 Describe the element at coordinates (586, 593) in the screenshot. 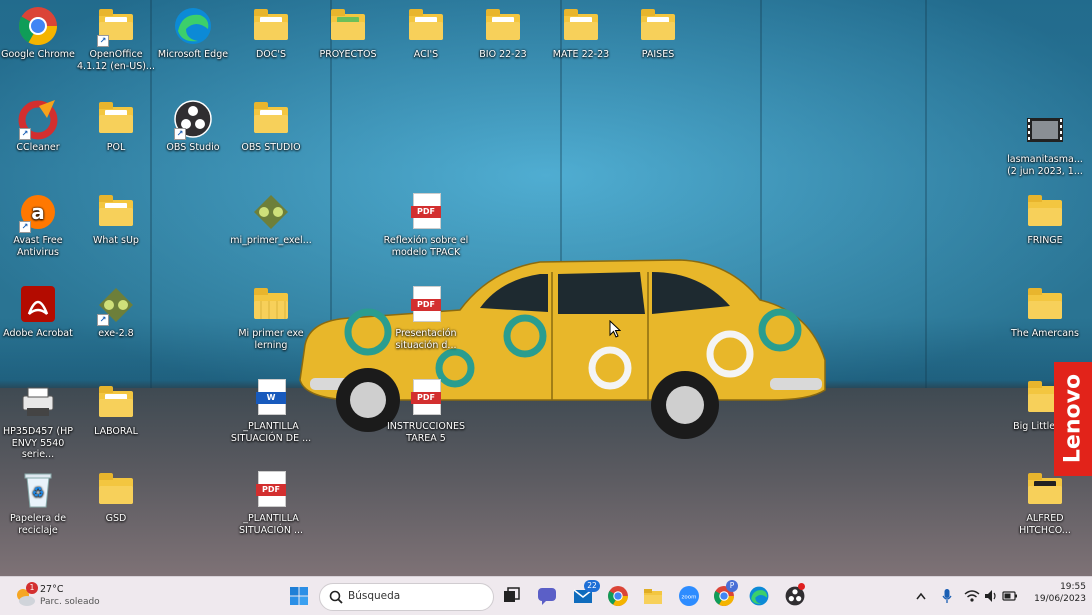

I see `mail-icon: 22` at that location.